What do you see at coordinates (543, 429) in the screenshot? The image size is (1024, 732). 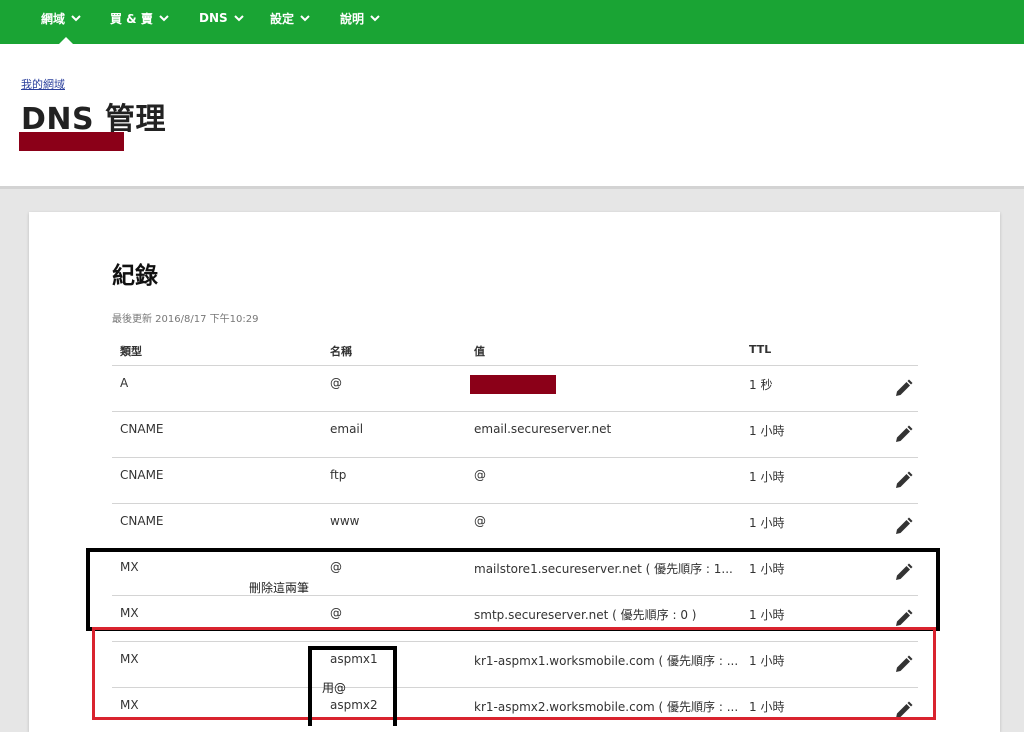 I see `record-value: email.secureserver.net` at bounding box center [543, 429].